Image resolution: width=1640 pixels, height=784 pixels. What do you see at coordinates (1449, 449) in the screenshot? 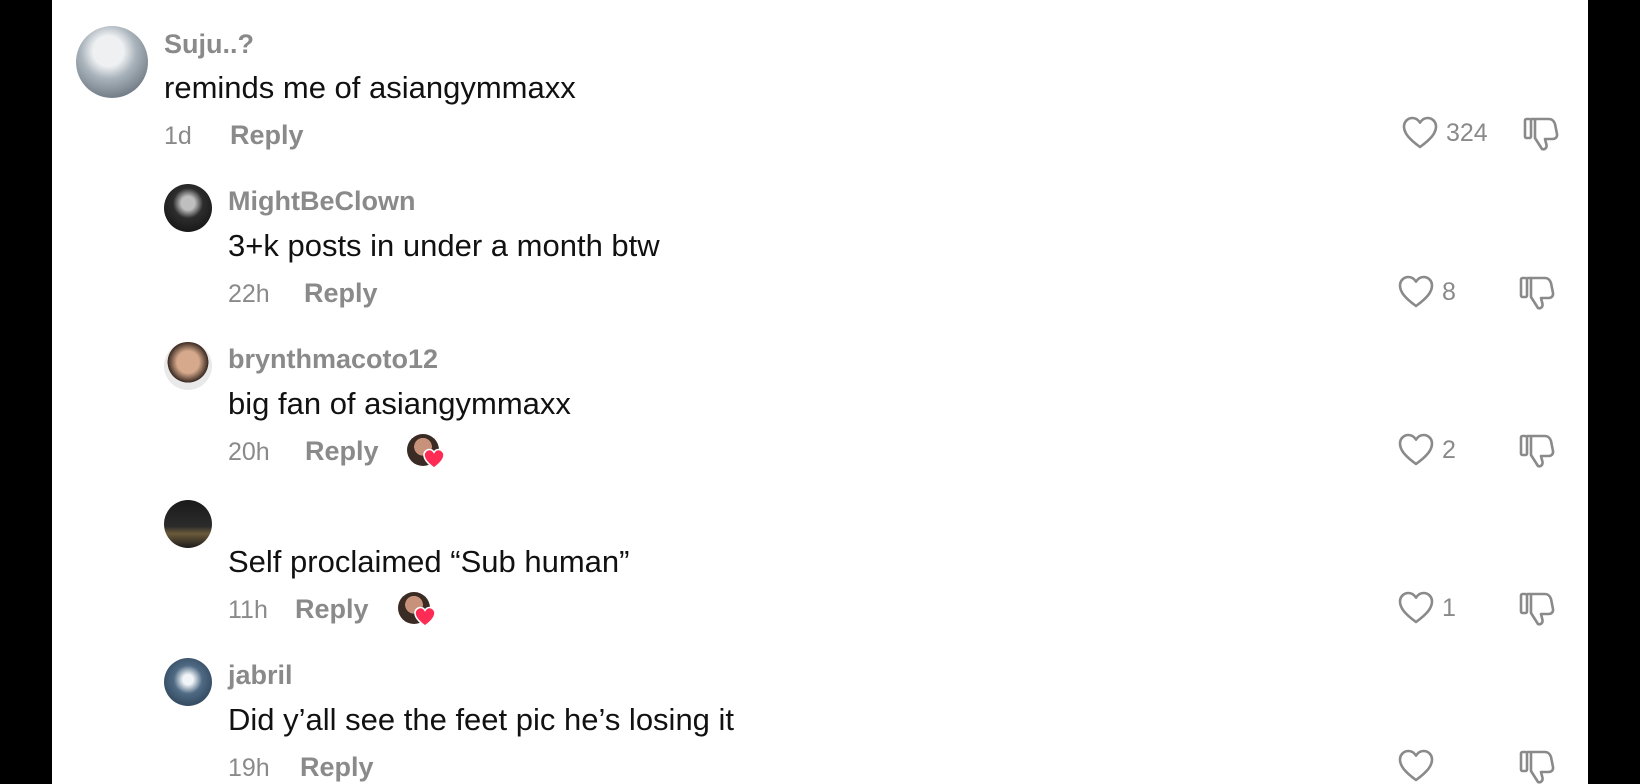
I see `like-count: 2` at bounding box center [1449, 449].